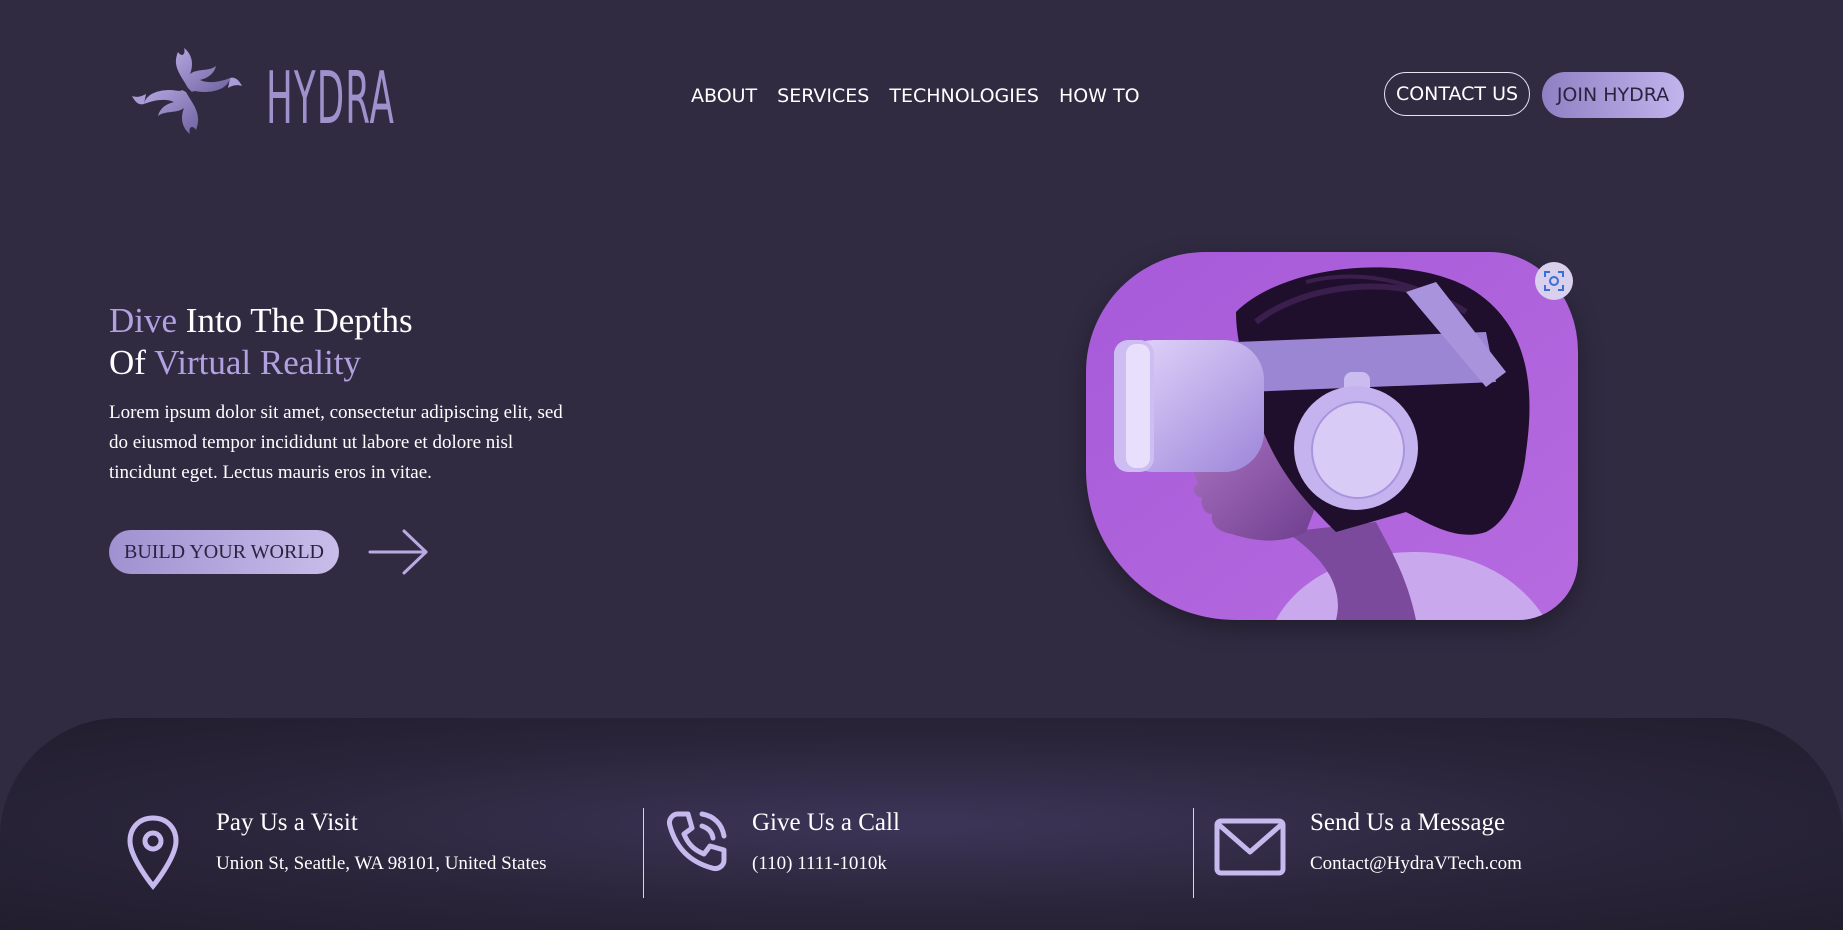 The image size is (1843, 930). Describe the element at coordinates (826, 822) in the screenshot. I see `call-title: Give Us a Call` at that location.